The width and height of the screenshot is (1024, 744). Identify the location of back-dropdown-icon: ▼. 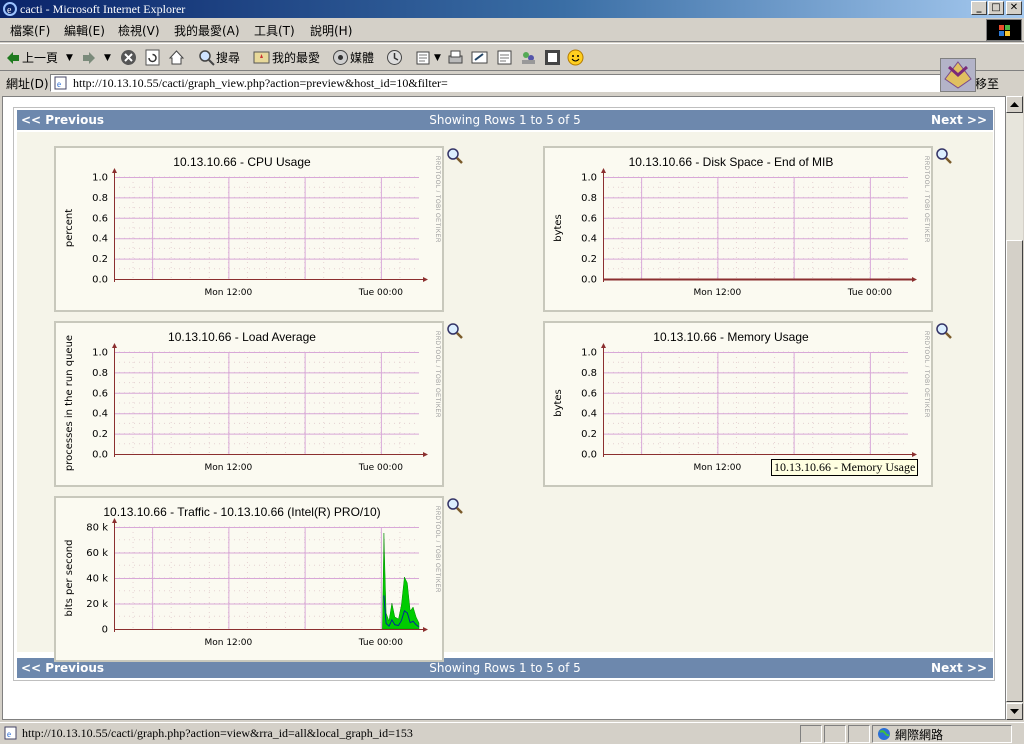
(69, 58).